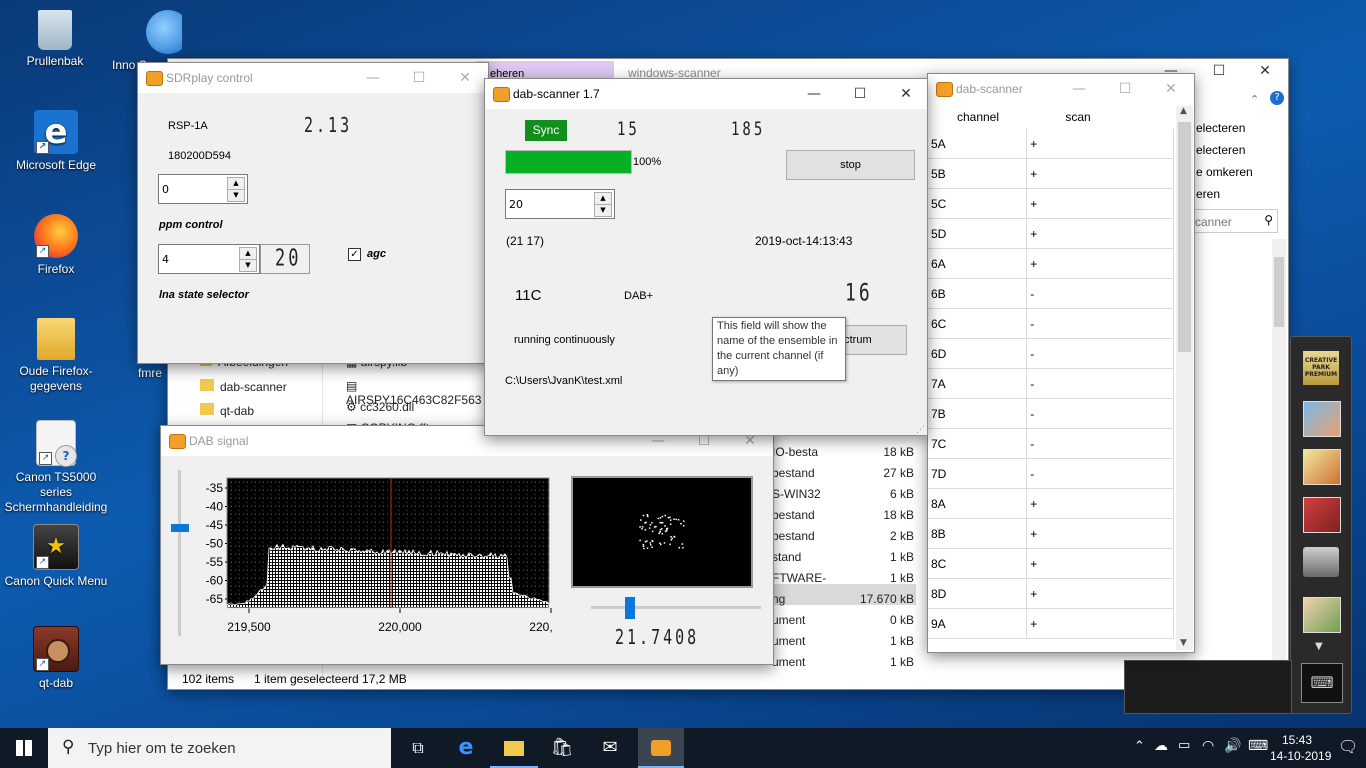 Image resolution: width=1366 pixels, height=768 pixels. What do you see at coordinates (560, 204) in the screenshot?
I see `delay-spinbox: 20 ▲ ▼` at bounding box center [560, 204].